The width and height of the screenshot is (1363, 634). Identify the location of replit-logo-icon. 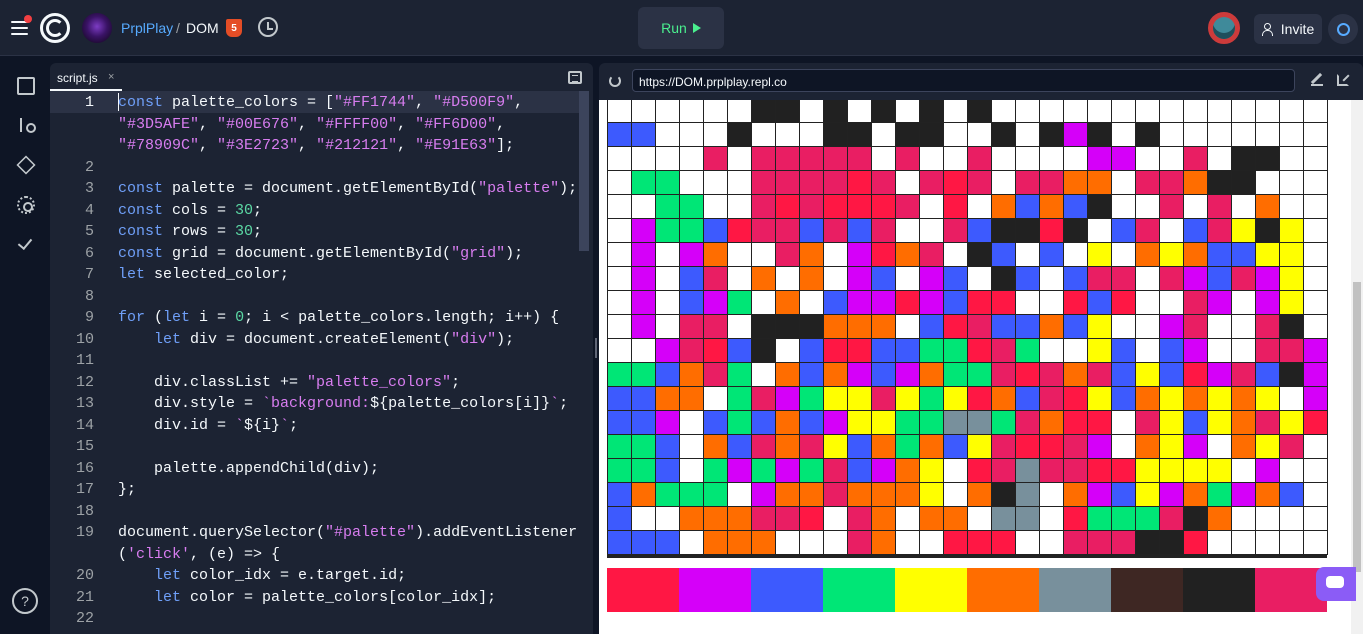
(55, 28).